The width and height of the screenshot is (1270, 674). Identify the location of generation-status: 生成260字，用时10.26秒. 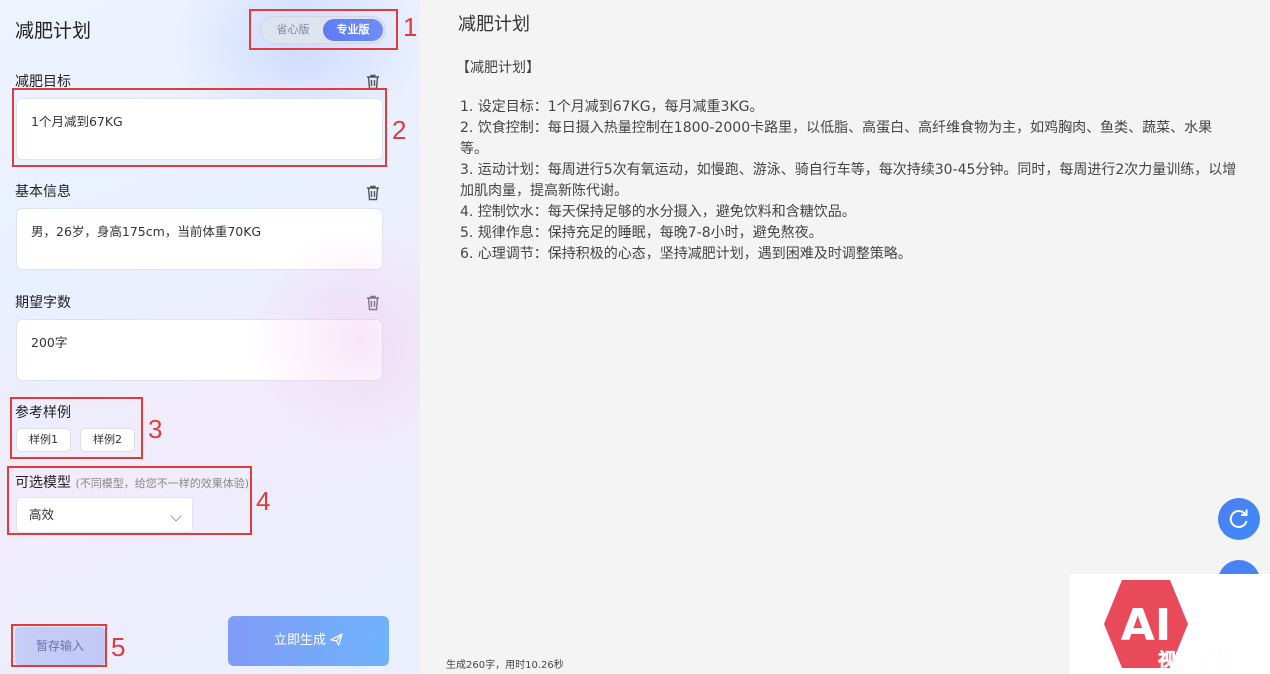
(505, 665).